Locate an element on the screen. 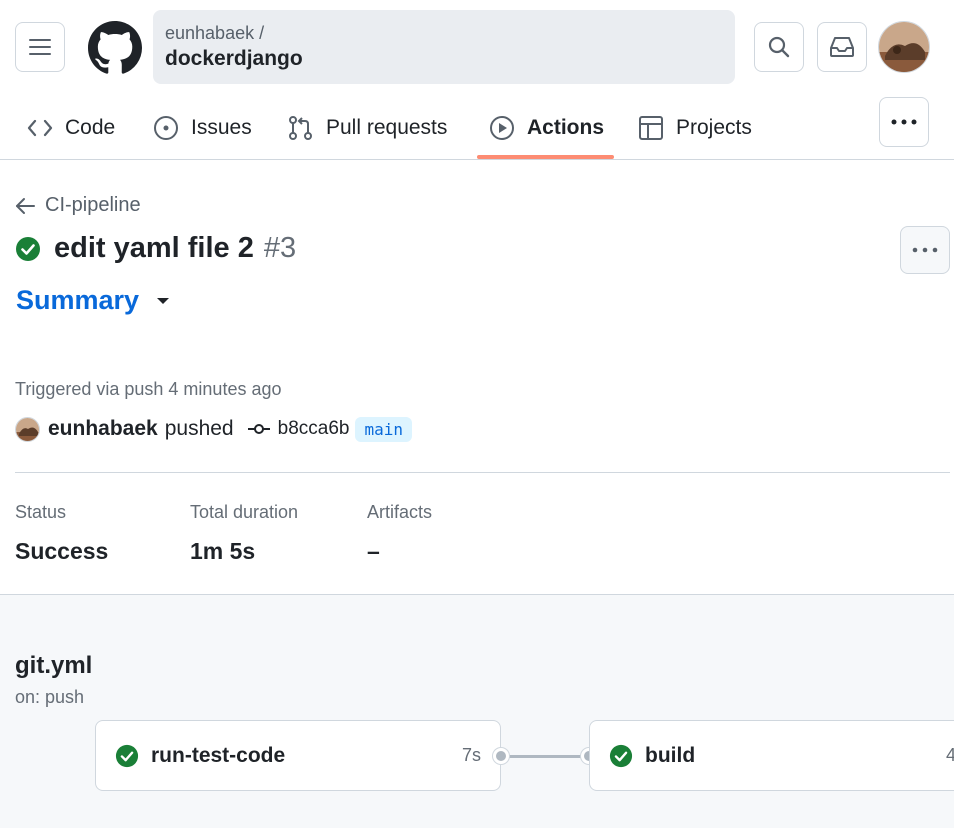 The width and height of the screenshot is (954, 828). workflow-trigger: on: push is located at coordinates (50, 697).